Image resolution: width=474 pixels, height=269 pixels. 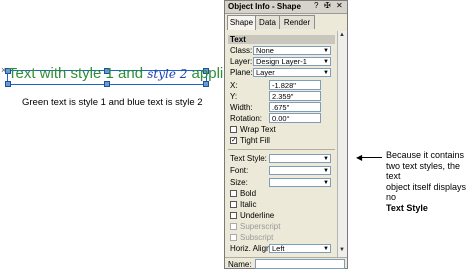 I want to click on underline-checkbox, so click(x=233, y=215).